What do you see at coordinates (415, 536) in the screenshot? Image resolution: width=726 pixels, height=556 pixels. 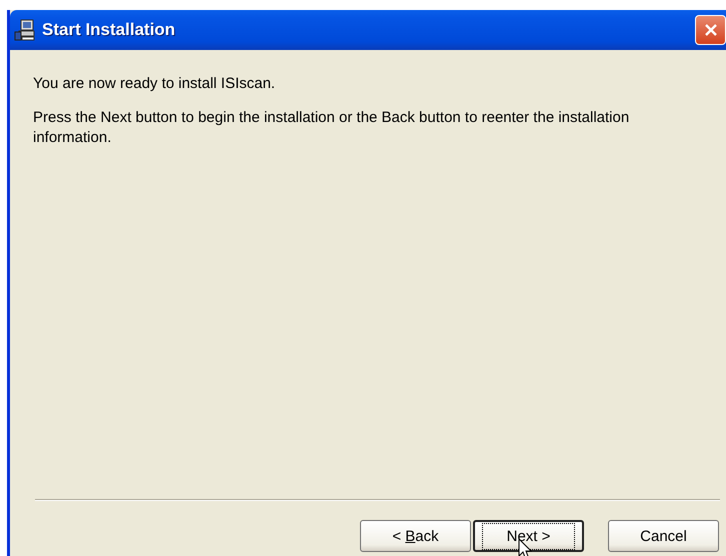 I see `dialog-button: < Back` at bounding box center [415, 536].